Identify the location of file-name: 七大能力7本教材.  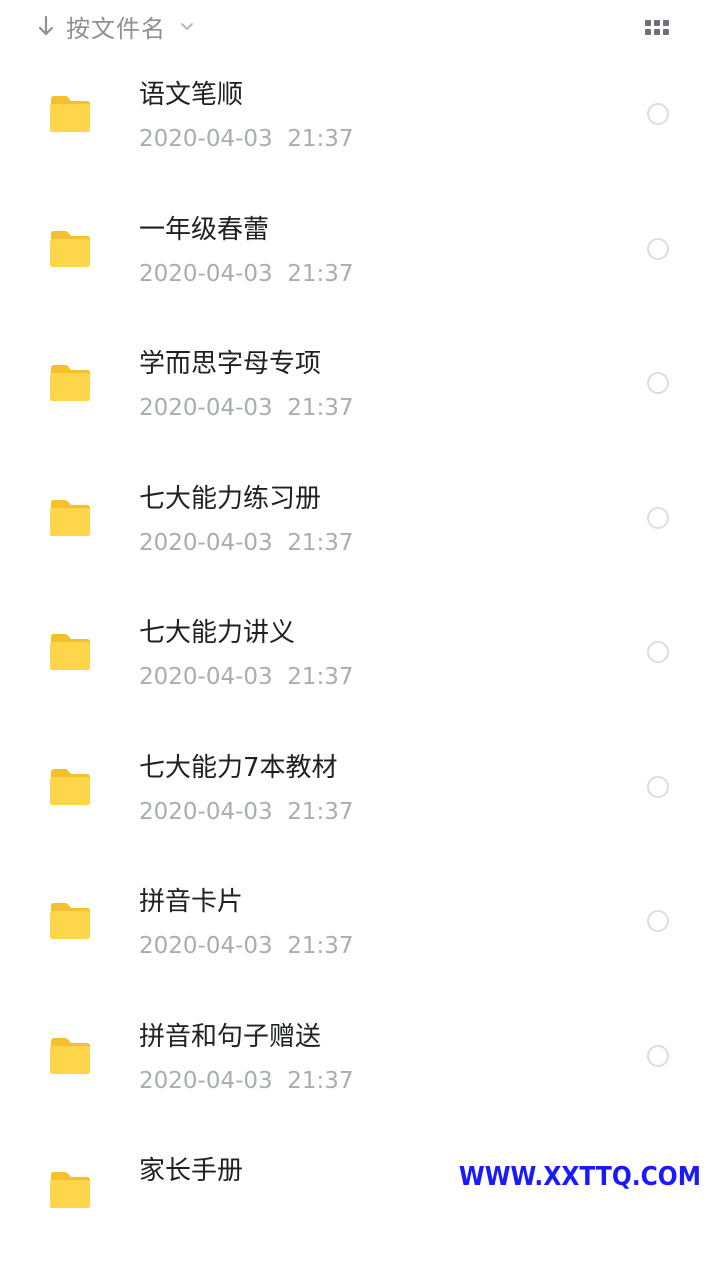
(238, 767).